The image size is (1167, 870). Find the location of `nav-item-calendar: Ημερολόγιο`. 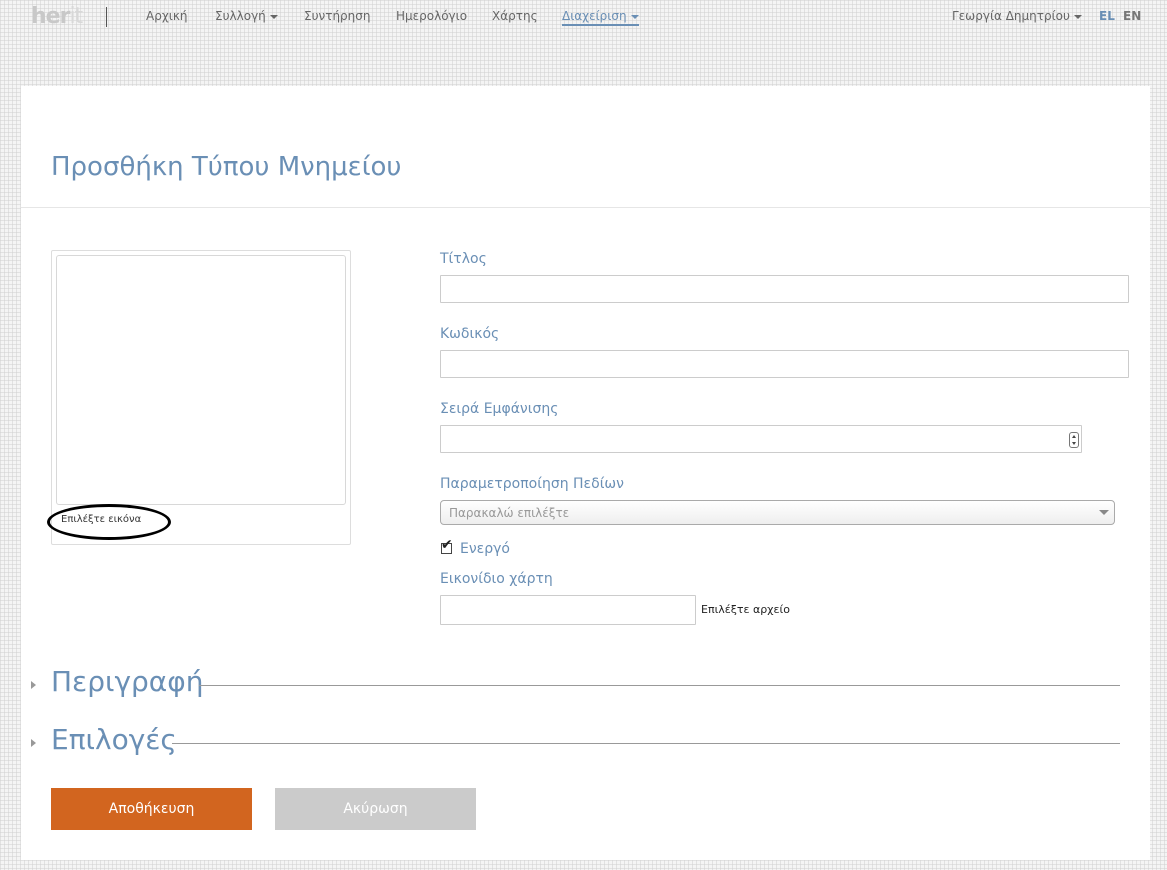

nav-item-calendar: Ημερολόγιο is located at coordinates (431, 16).